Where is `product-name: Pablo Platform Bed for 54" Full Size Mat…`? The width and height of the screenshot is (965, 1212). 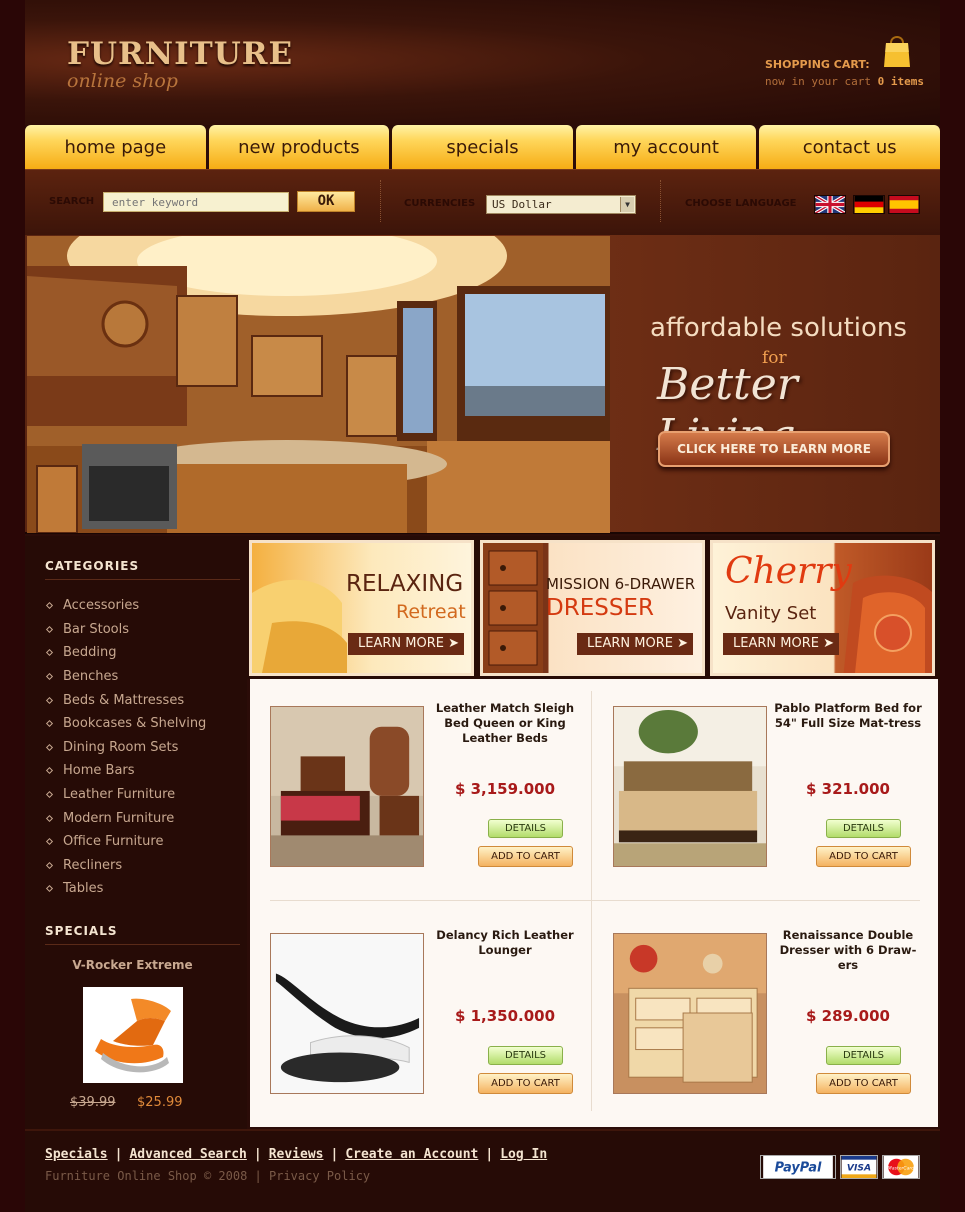 product-name: Pablo Platform Bed for 54" Full Size Mat… is located at coordinates (848, 716).